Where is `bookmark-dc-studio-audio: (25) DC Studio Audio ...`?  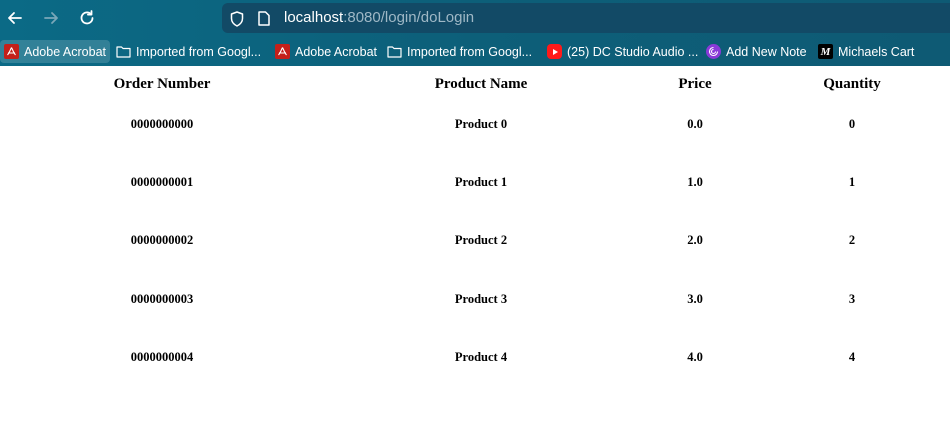 bookmark-dc-studio-audio: (25) DC Studio Audio ... is located at coordinates (622, 51).